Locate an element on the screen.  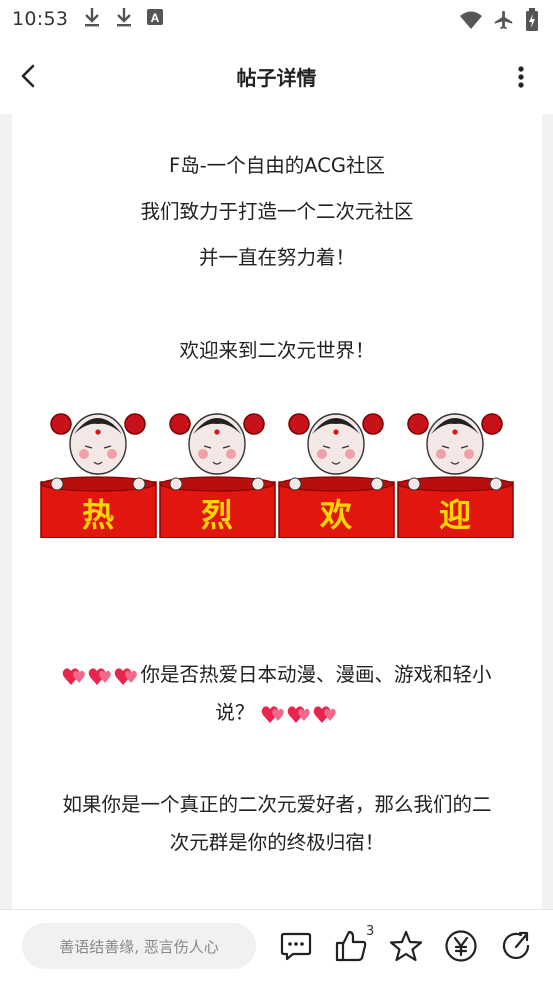
comment-icon is located at coordinates (296, 946).